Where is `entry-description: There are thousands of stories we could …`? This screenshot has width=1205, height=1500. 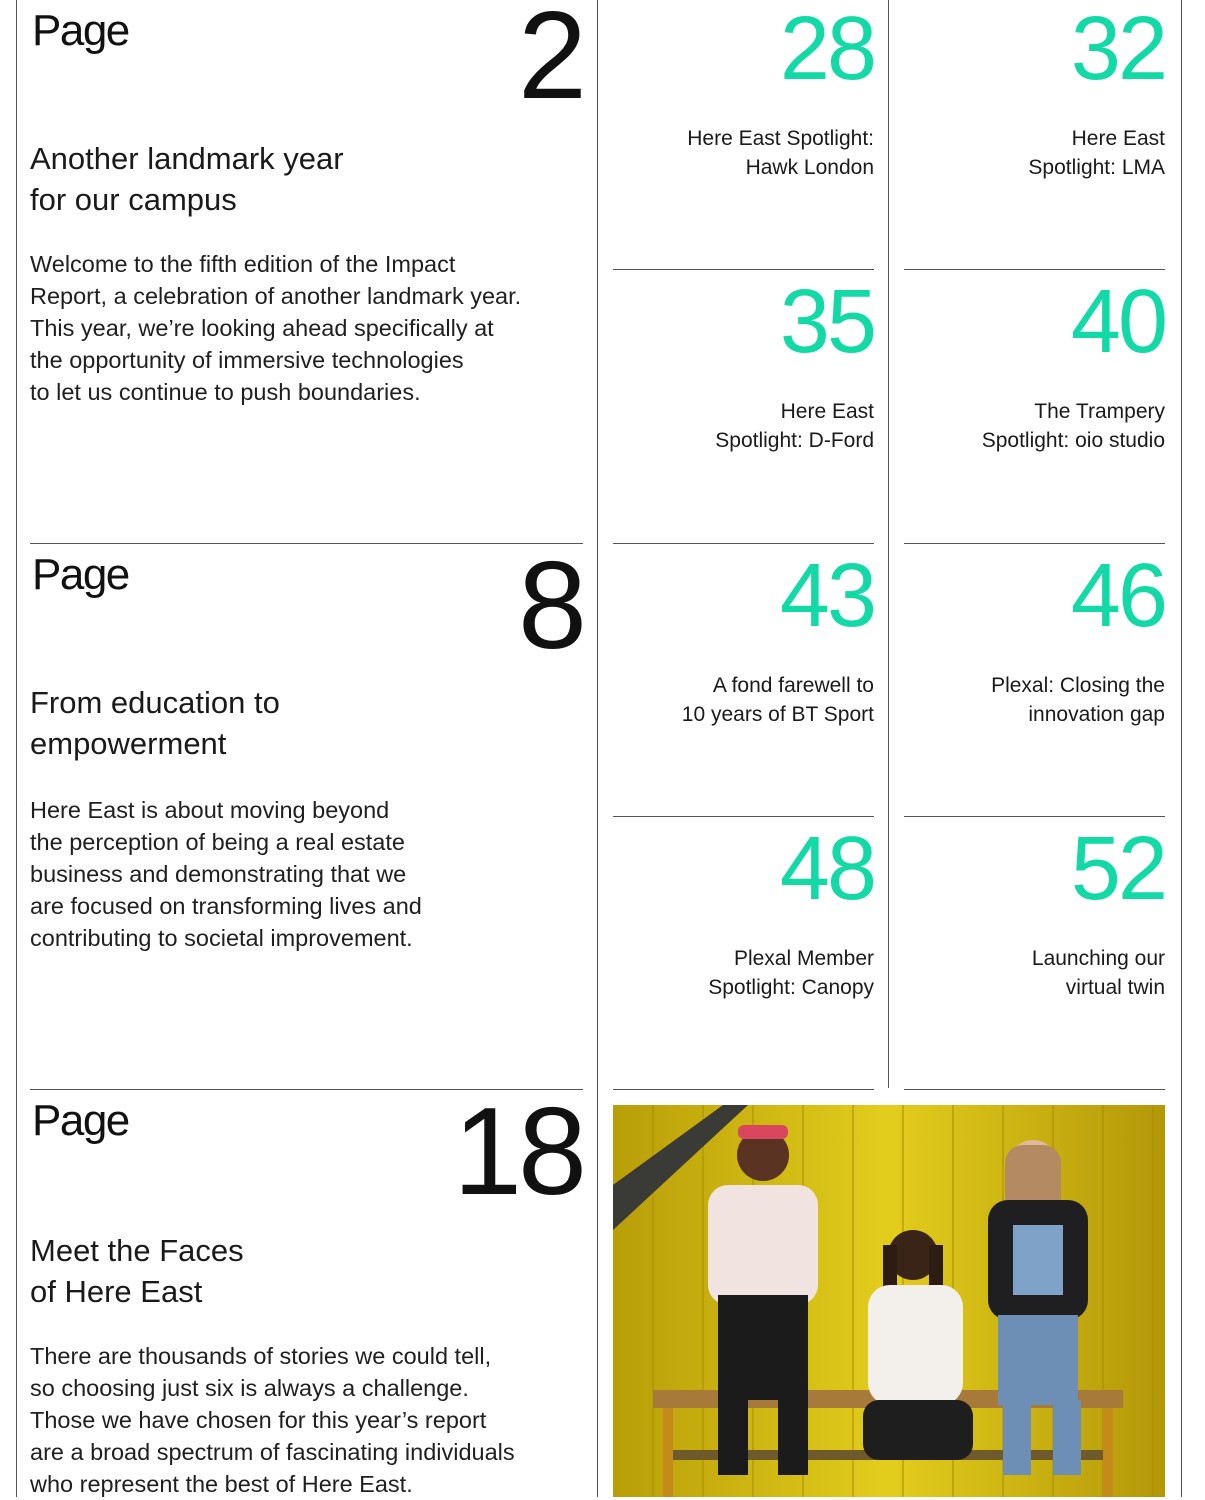
entry-description: There are thousands of stories we could … is located at coordinates (272, 1420).